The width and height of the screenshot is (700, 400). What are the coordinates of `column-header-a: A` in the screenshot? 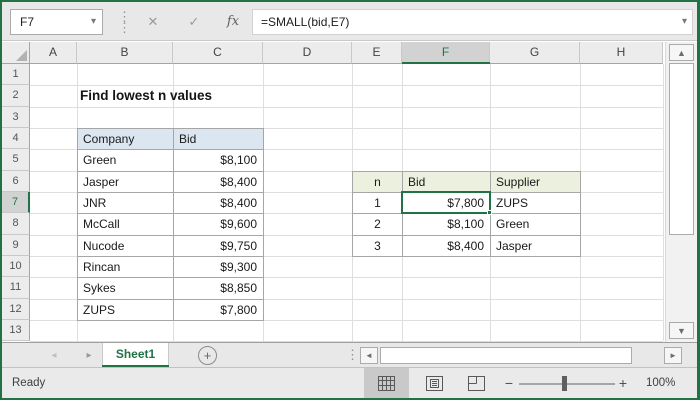 It's located at (53, 53).